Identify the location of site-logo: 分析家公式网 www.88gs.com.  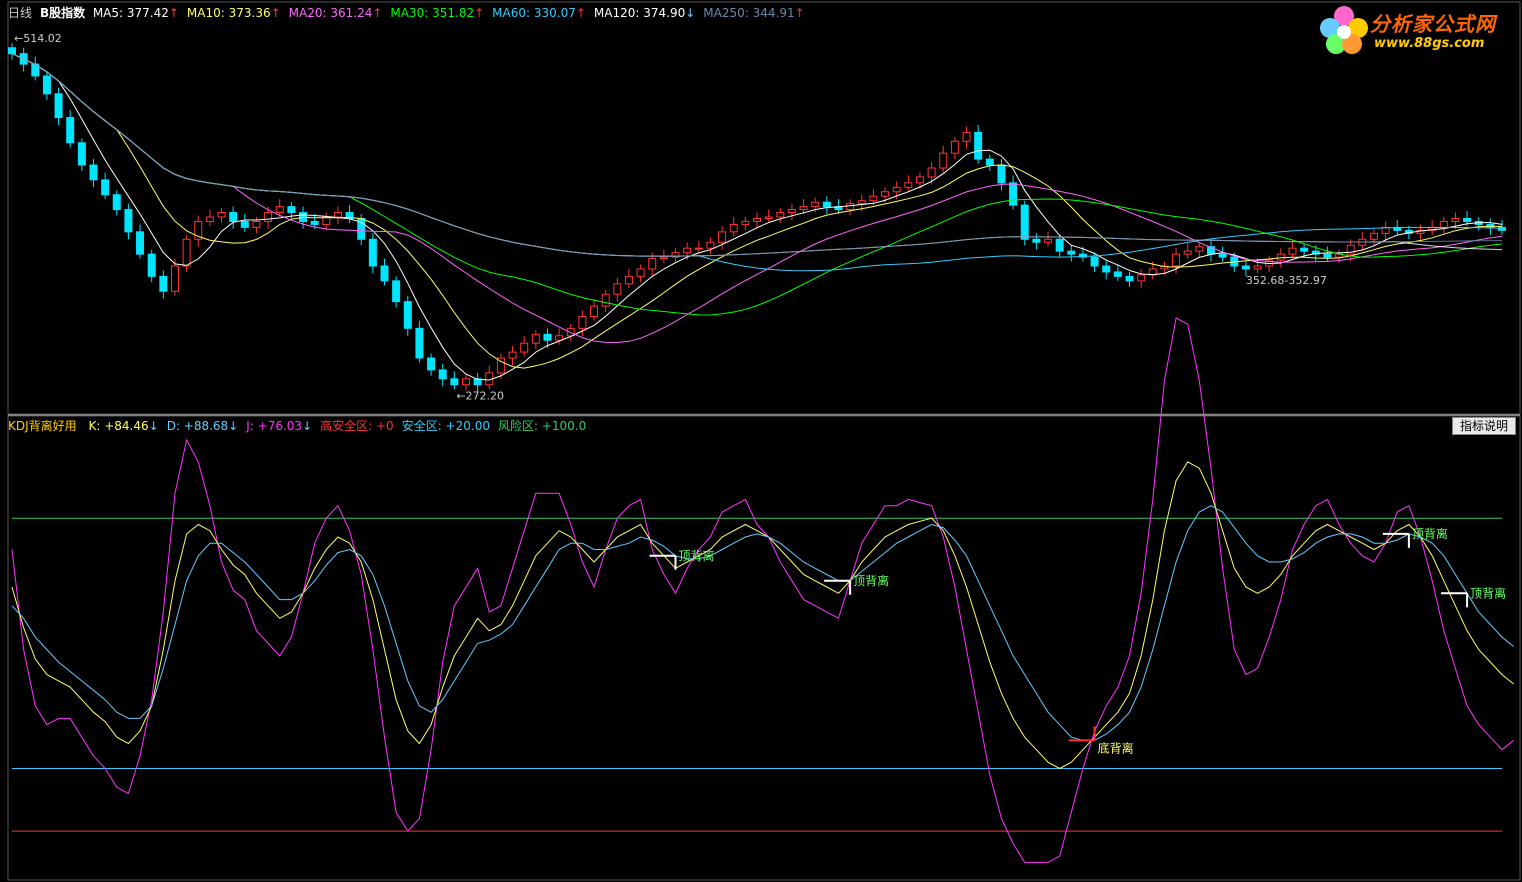
(1416, 29).